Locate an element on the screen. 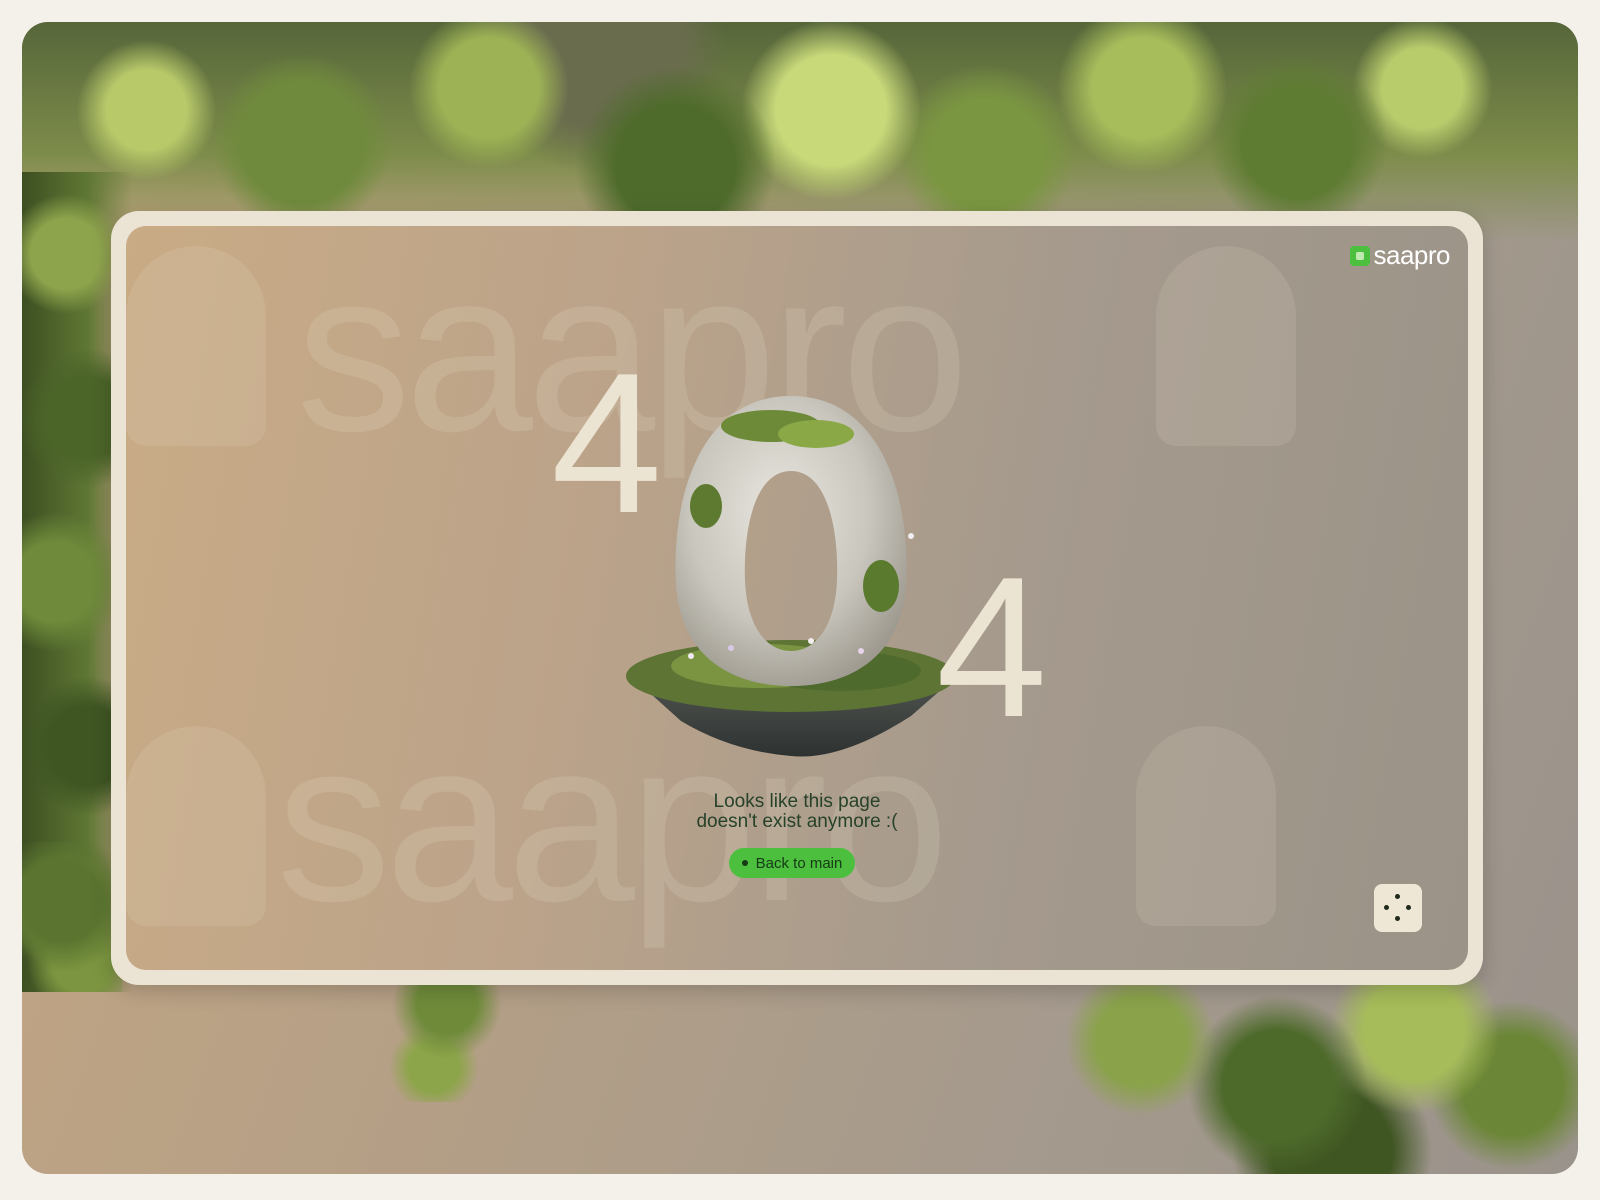  back-to-main-label: Back to main is located at coordinates (799, 863).